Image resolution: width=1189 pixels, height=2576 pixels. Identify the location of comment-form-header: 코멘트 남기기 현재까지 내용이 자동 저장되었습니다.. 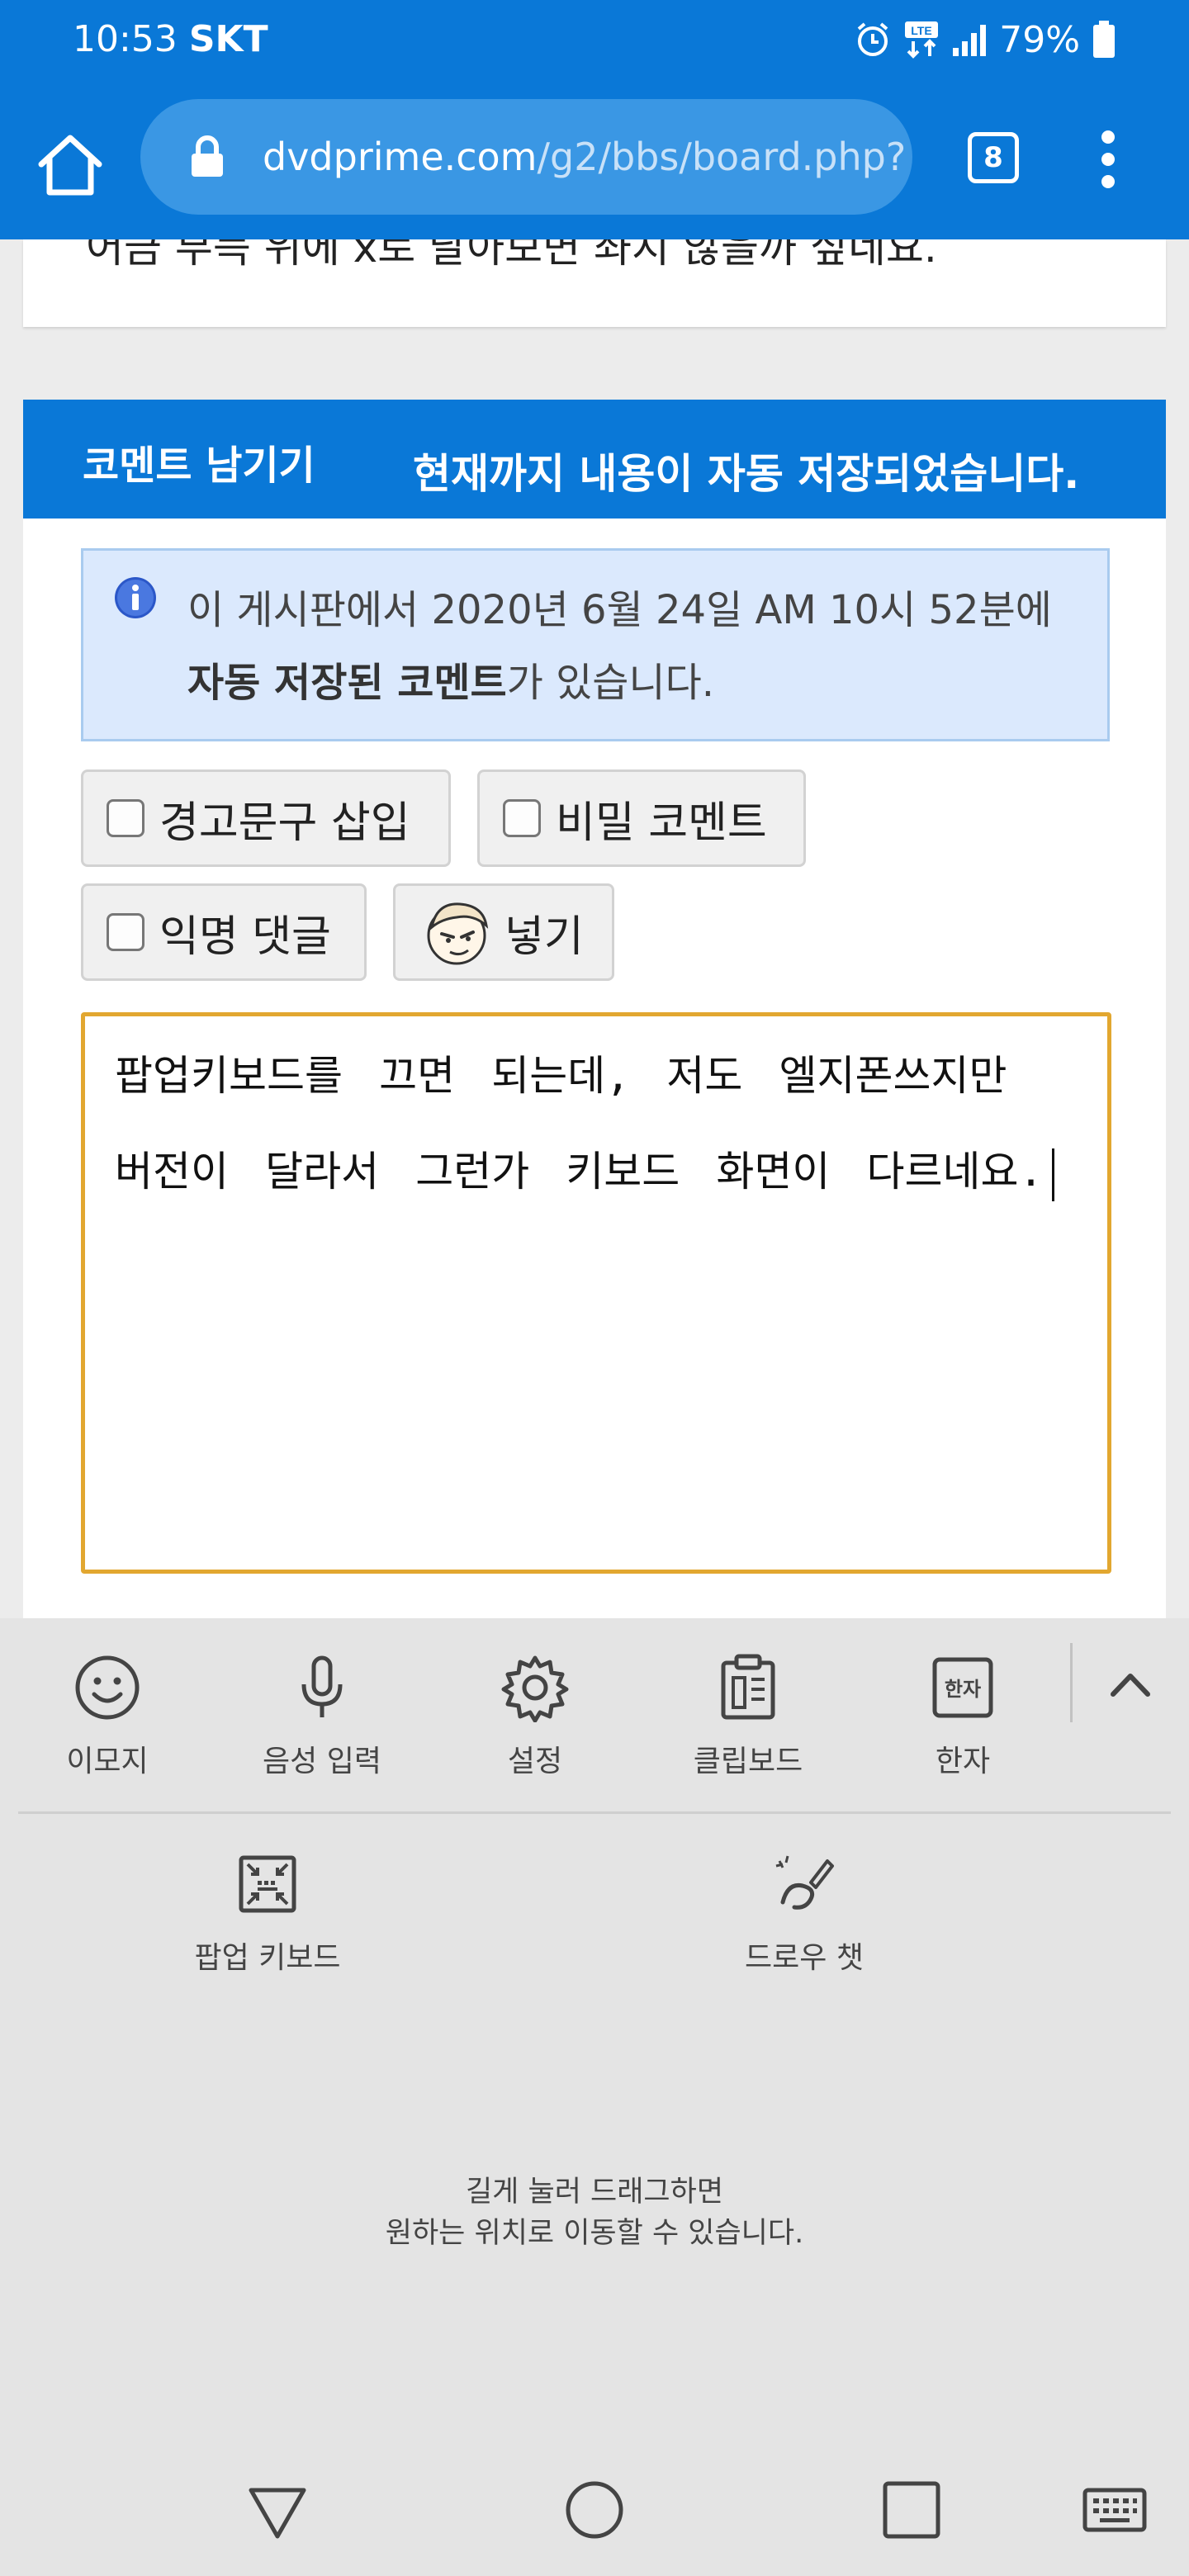
(594, 459).